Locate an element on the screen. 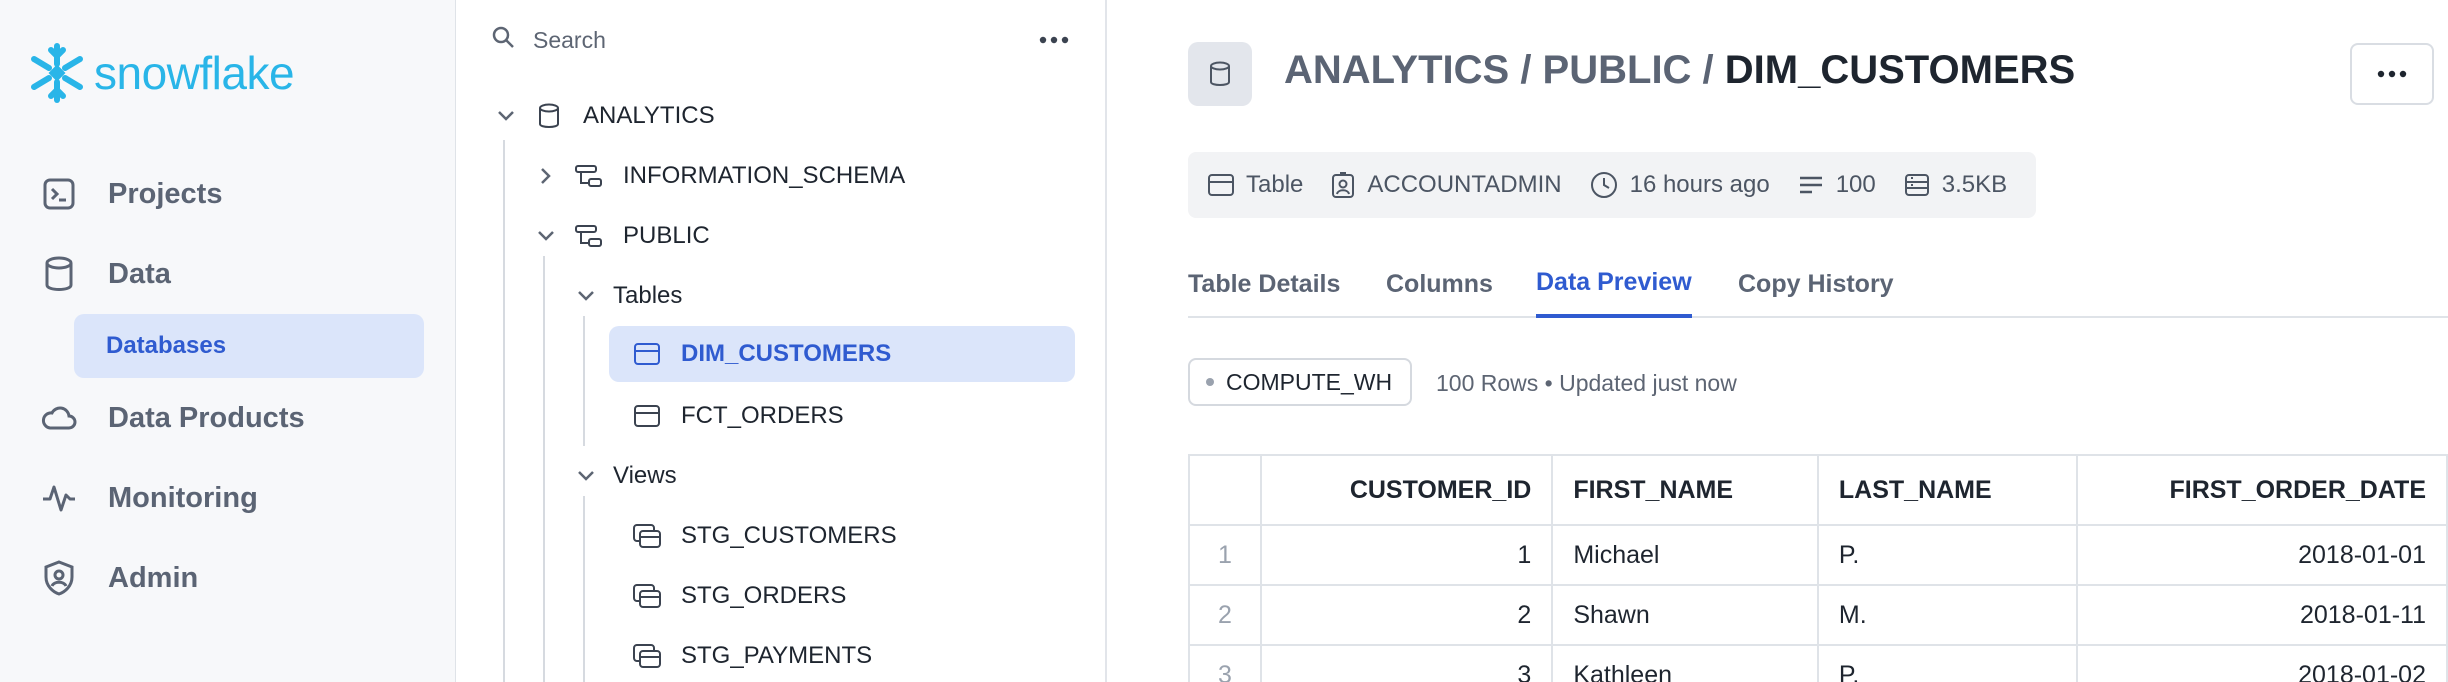  warehouse-status-dot is located at coordinates (1210, 382).